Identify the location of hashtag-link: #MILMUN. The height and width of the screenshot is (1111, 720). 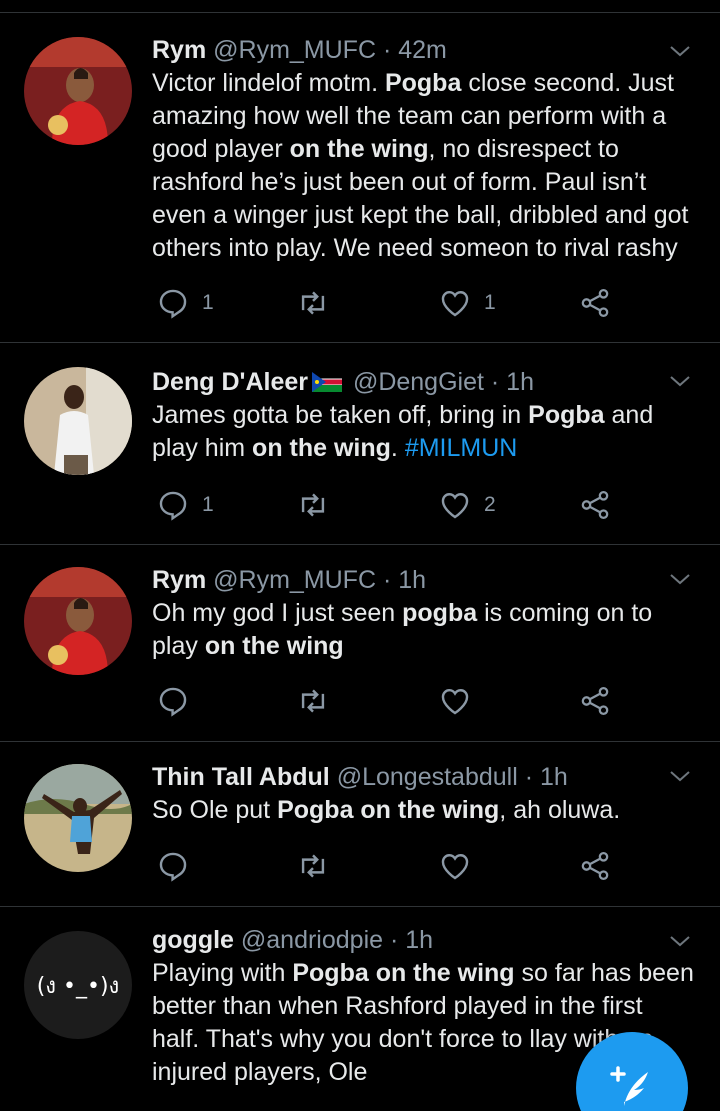
(461, 448).